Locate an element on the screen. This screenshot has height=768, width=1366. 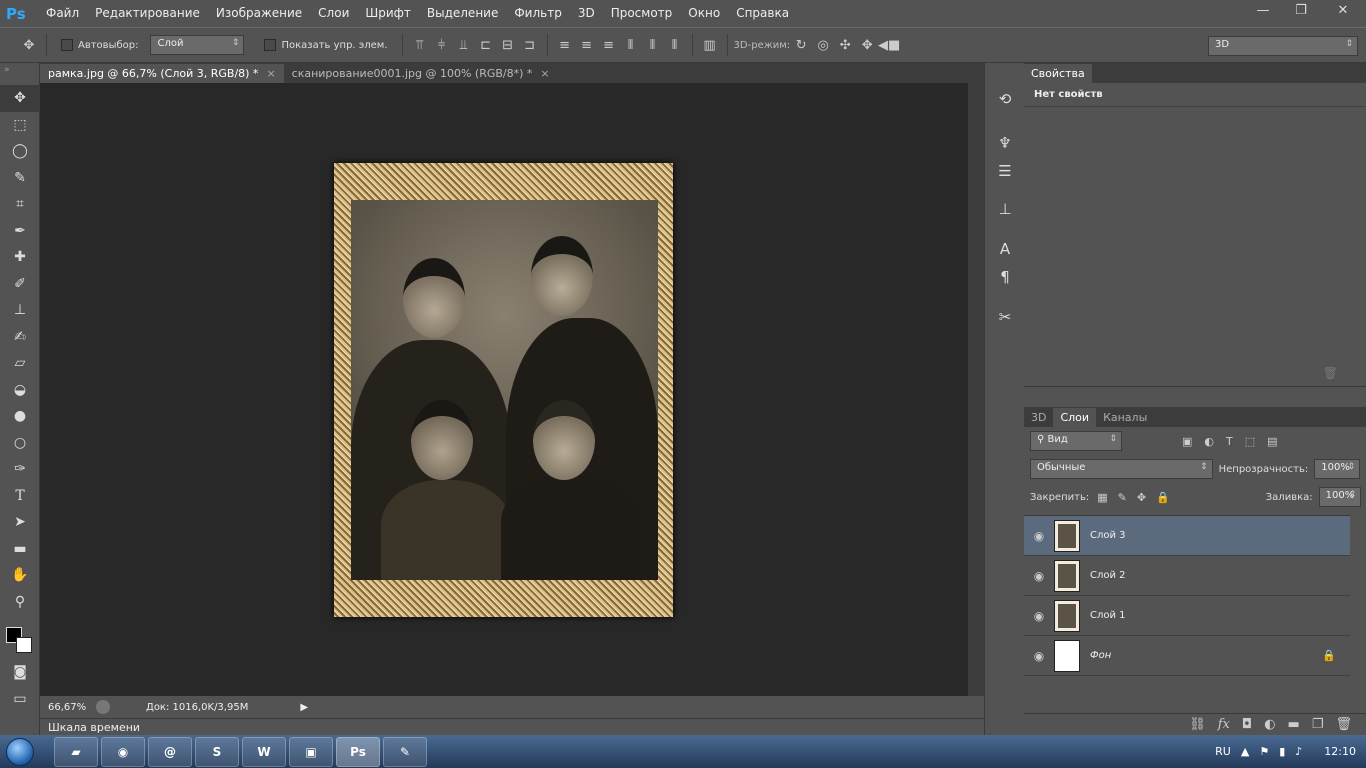
layer-row: ◉ Фон 🔒 is located at coordinates (1187, 656).